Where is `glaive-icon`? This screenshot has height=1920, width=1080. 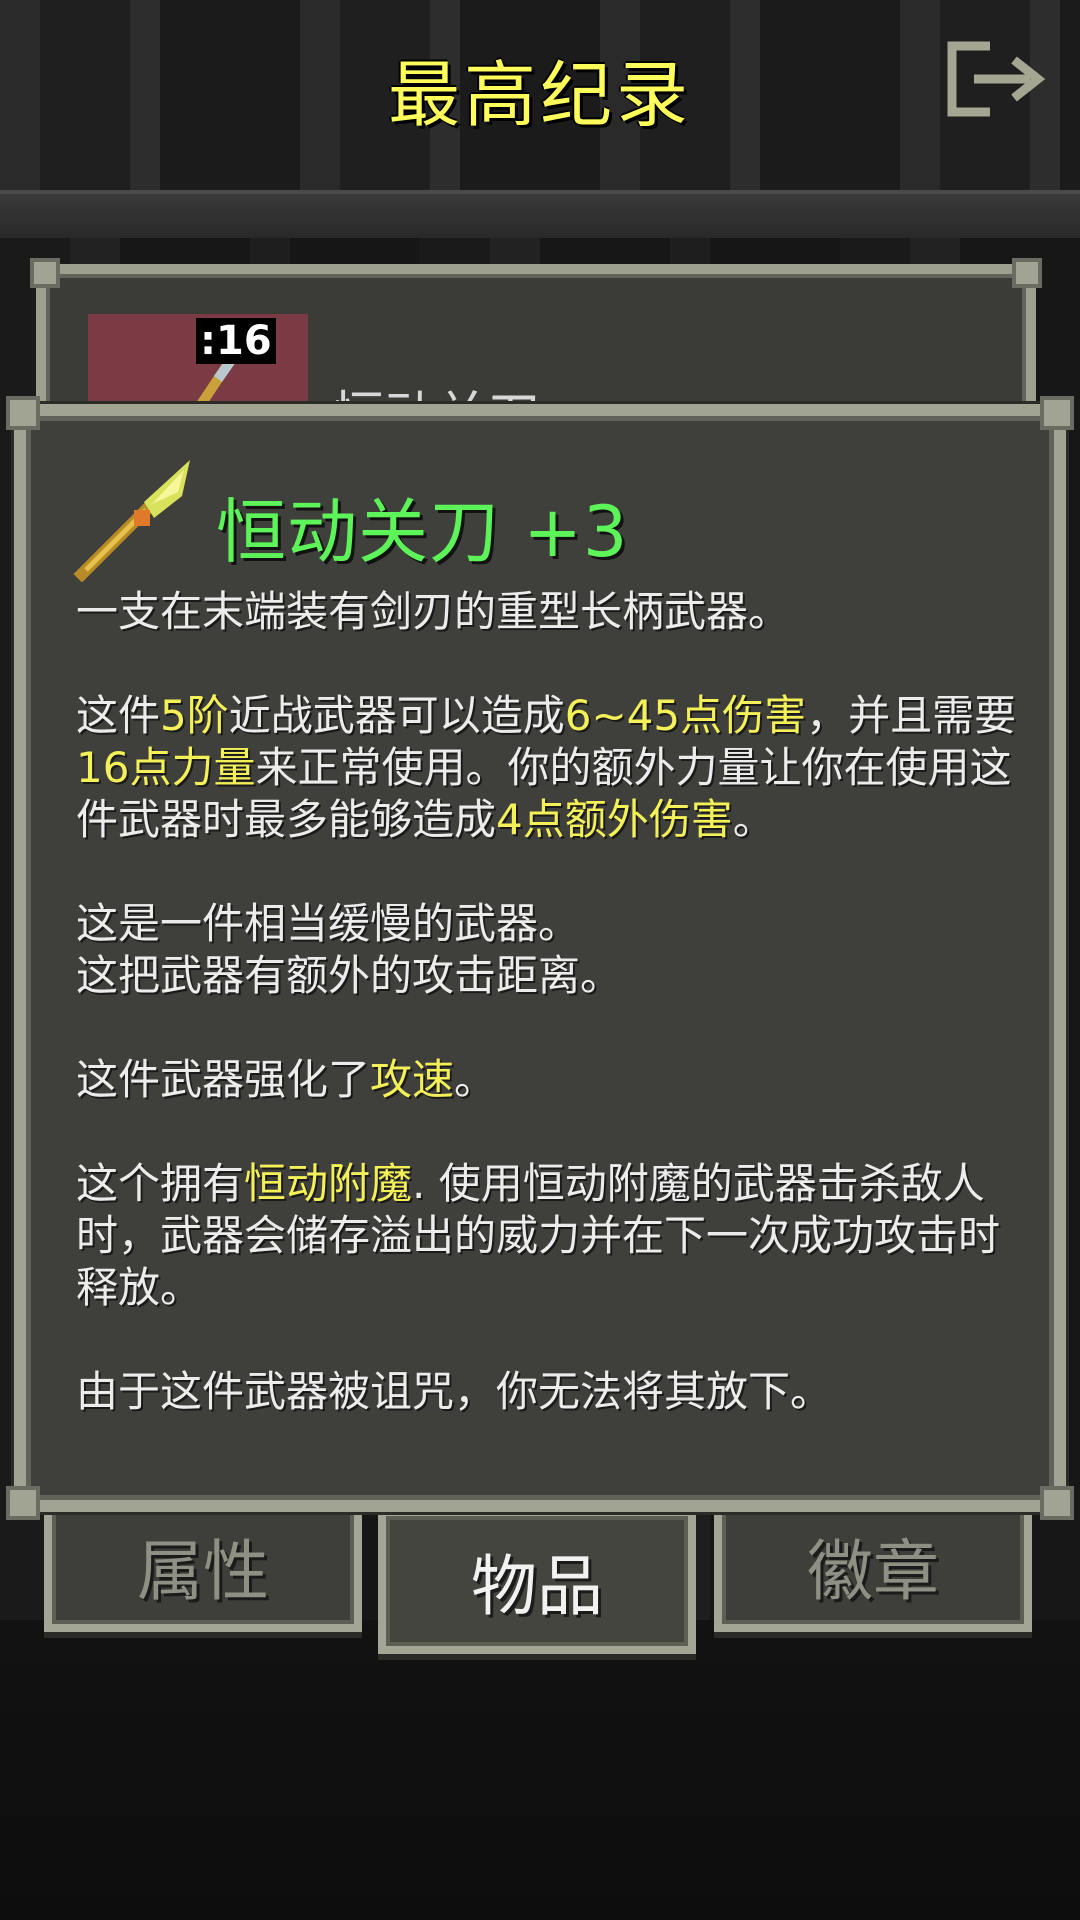
glaive-icon is located at coordinates (137, 517).